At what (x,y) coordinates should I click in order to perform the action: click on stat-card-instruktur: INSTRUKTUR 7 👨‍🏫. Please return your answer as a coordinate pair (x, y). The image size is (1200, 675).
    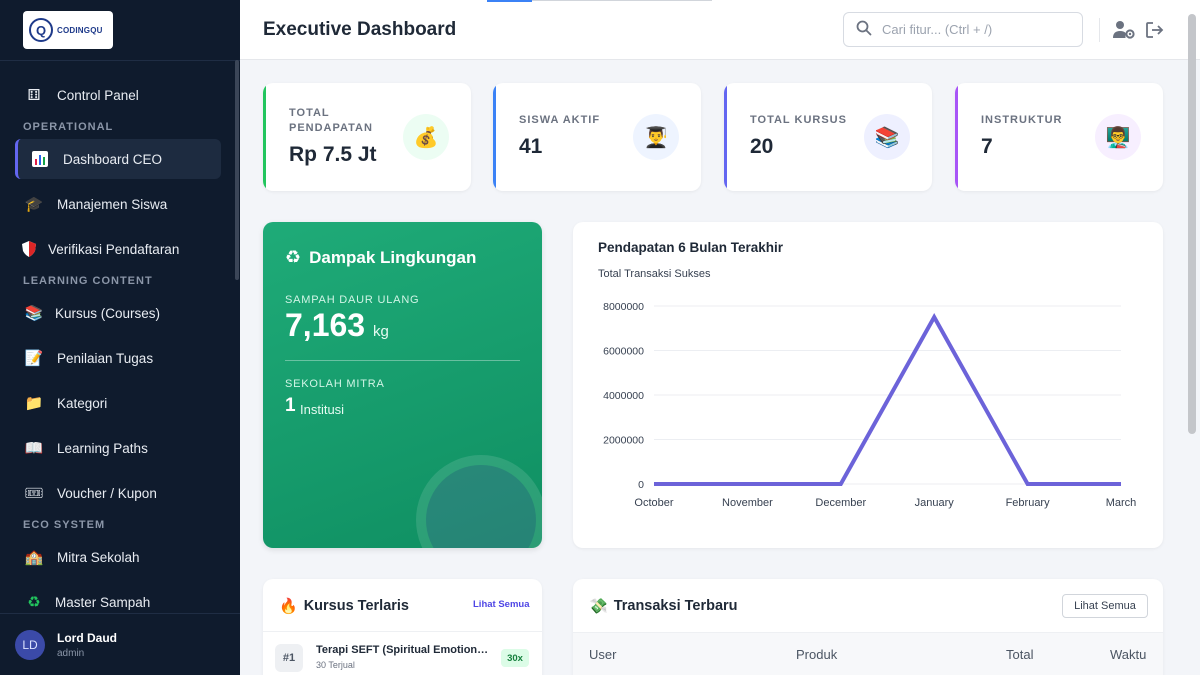
    Looking at the image, I should click on (1059, 137).